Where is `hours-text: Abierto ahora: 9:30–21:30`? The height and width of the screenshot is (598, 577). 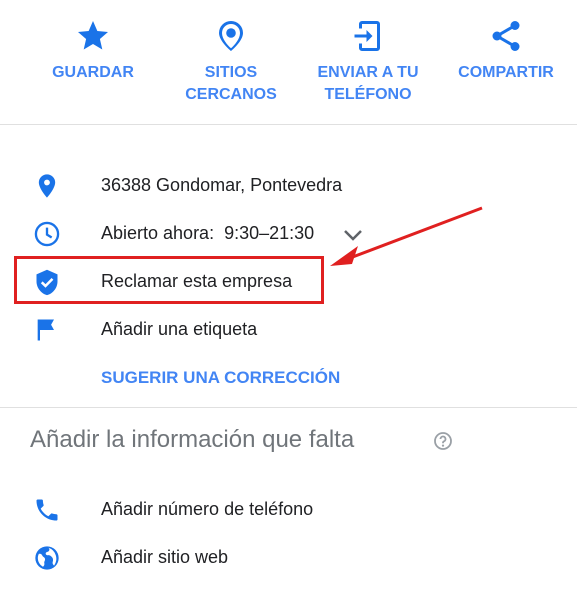
hours-text: Abierto ahora: 9:30–21:30 is located at coordinates (208, 233).